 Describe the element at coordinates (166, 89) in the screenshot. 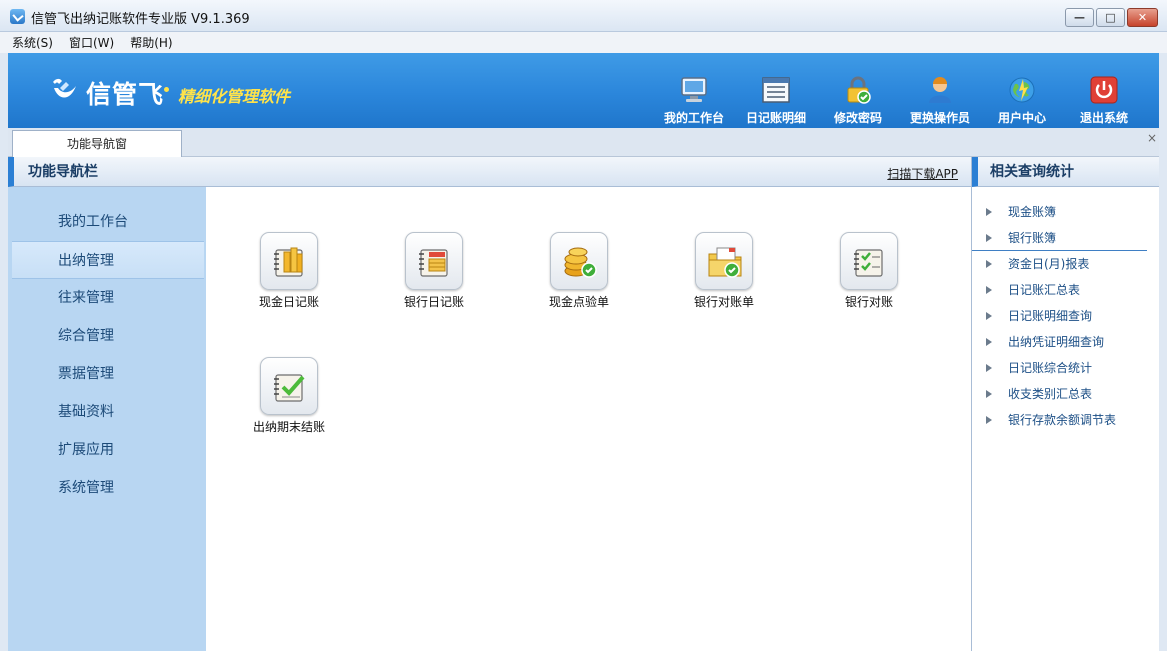

I see `logo-separator` at that location.